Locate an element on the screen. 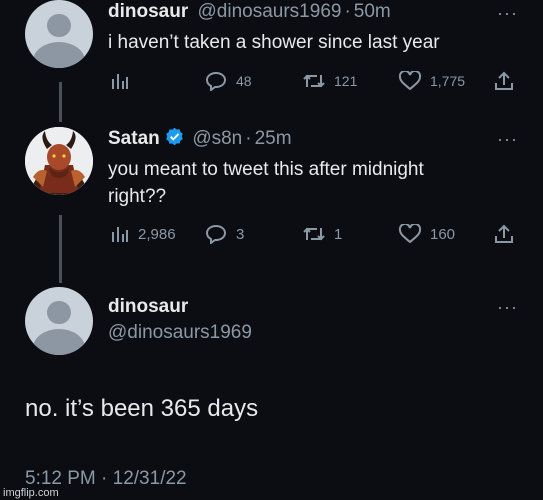 The height and width of the screenshot is (500, 543). verified-badge-icon is located at coordinates (174, 136).